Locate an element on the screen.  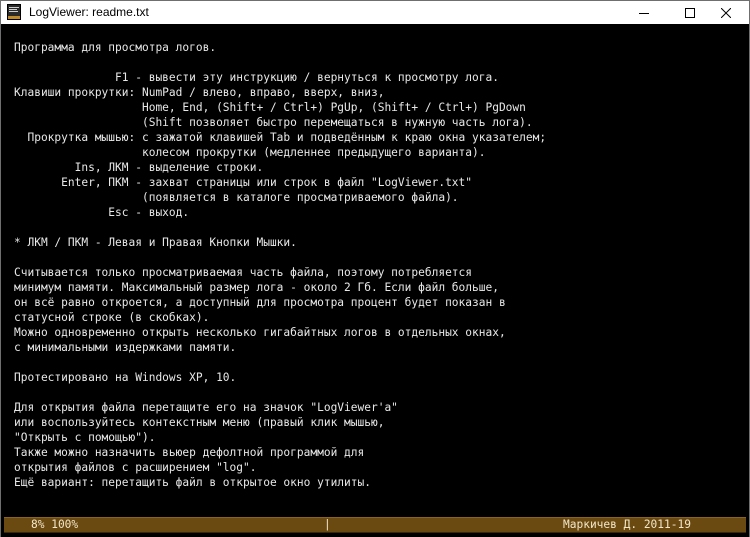
log-line: Ins, ЛКМ - выделение строки. is located at coordinates (280, 167).